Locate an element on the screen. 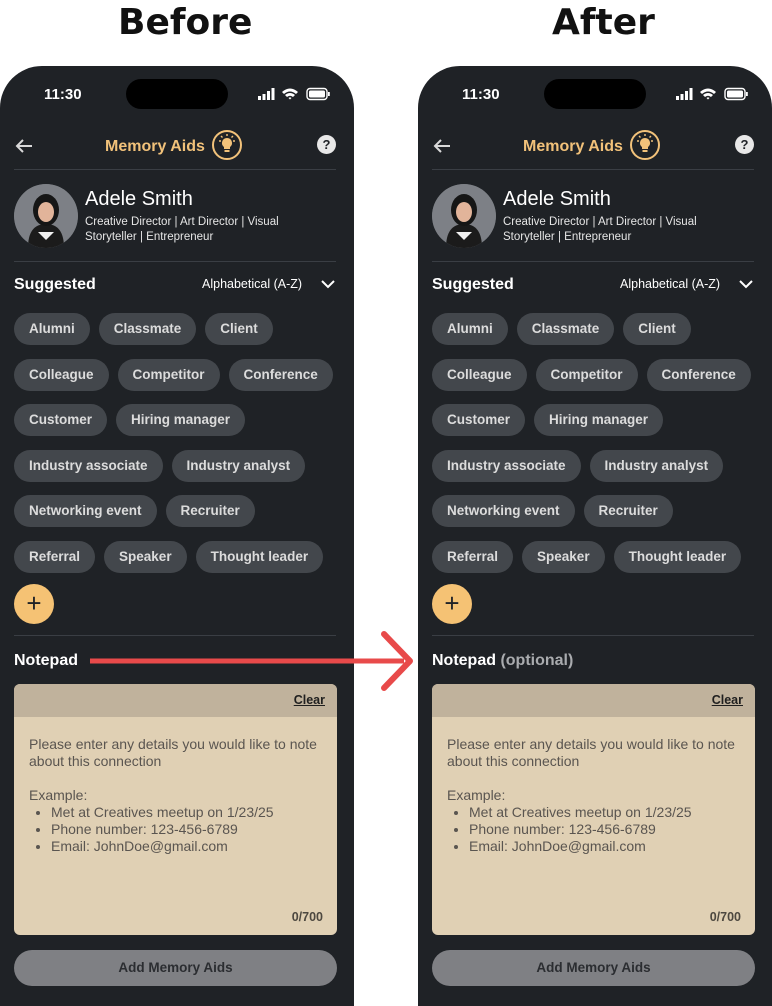  red-arrow-annotation is located at coordinates (251, 661).